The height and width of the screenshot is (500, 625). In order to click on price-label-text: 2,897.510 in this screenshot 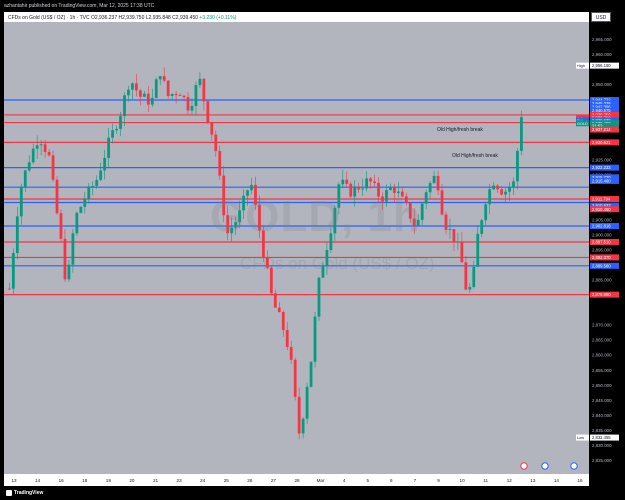, I will do `click(601, 242)`.